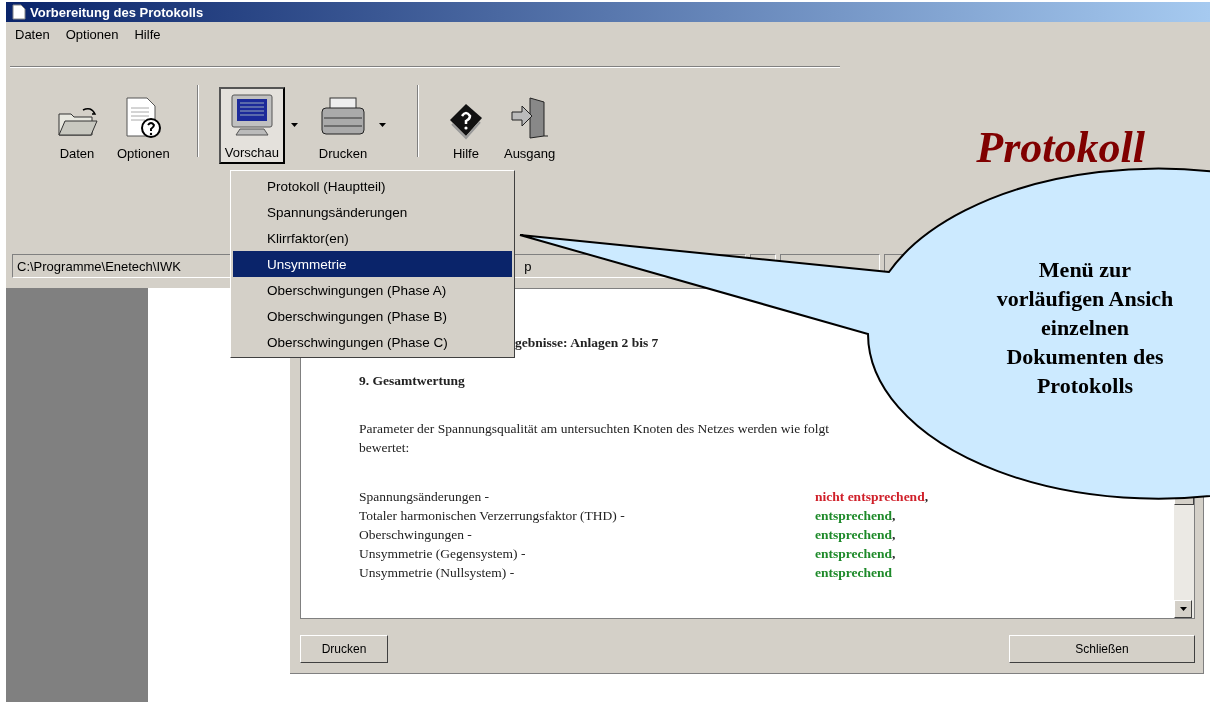 The height and width of the screenshot is (702, 1210). What do you see at coordinates (372, 264) in the screenshot?
I see `menu-option: Unsymmetrie` at bounding box center [372, 264].